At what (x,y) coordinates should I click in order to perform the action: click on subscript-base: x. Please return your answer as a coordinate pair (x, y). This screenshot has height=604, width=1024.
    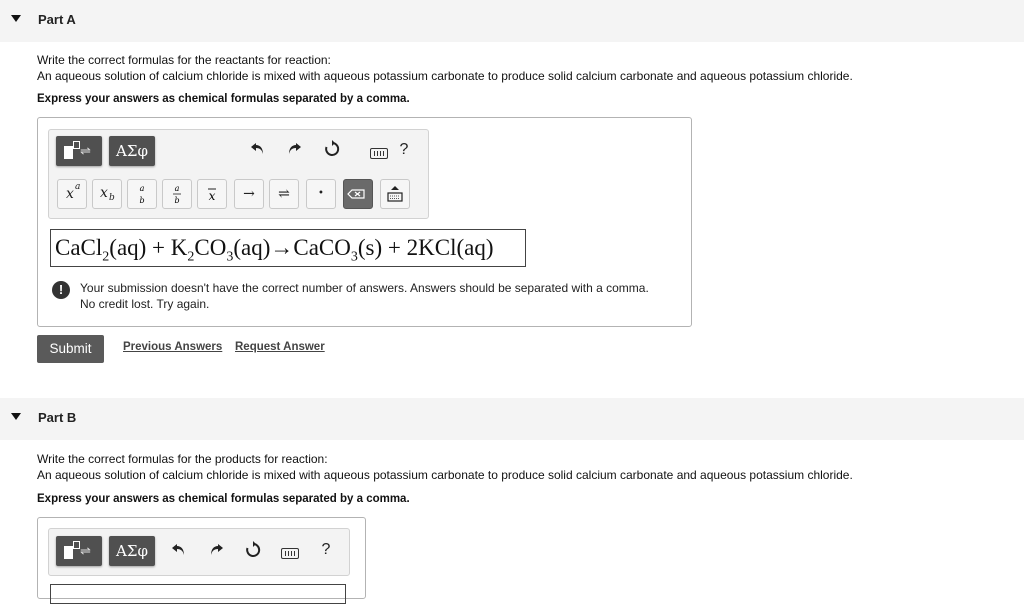
    Looking at the image, I should click on (104, 193).